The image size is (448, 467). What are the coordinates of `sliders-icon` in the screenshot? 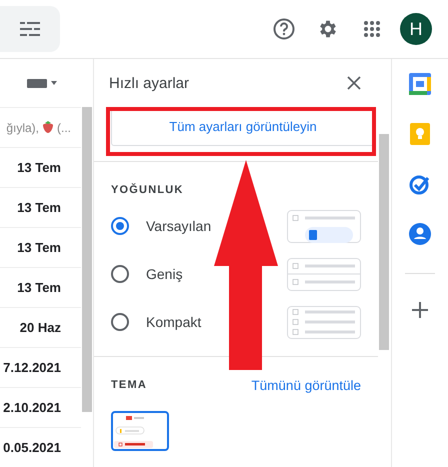 It's located at (30, 29).